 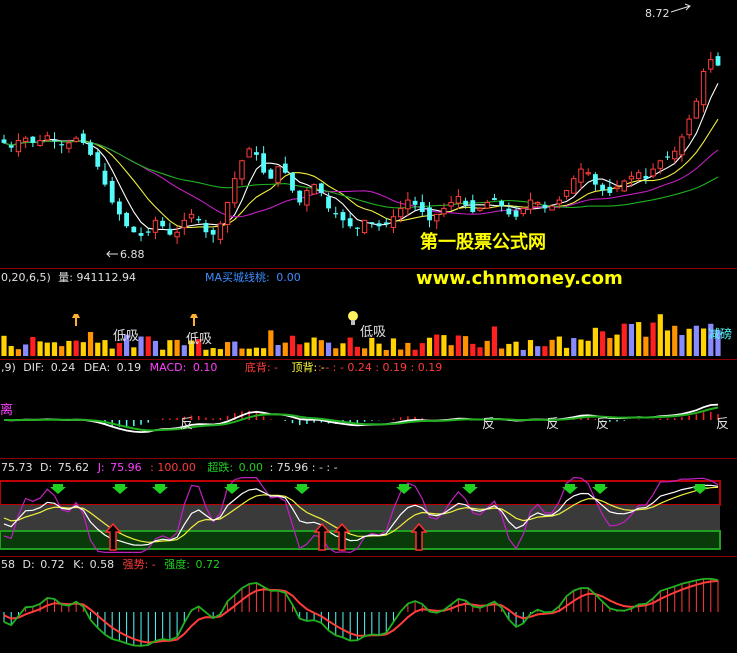 I want to click on macd-header-extra: : - : - 0.24 : 0.19 : 0.19, so click(x=380, y=367).